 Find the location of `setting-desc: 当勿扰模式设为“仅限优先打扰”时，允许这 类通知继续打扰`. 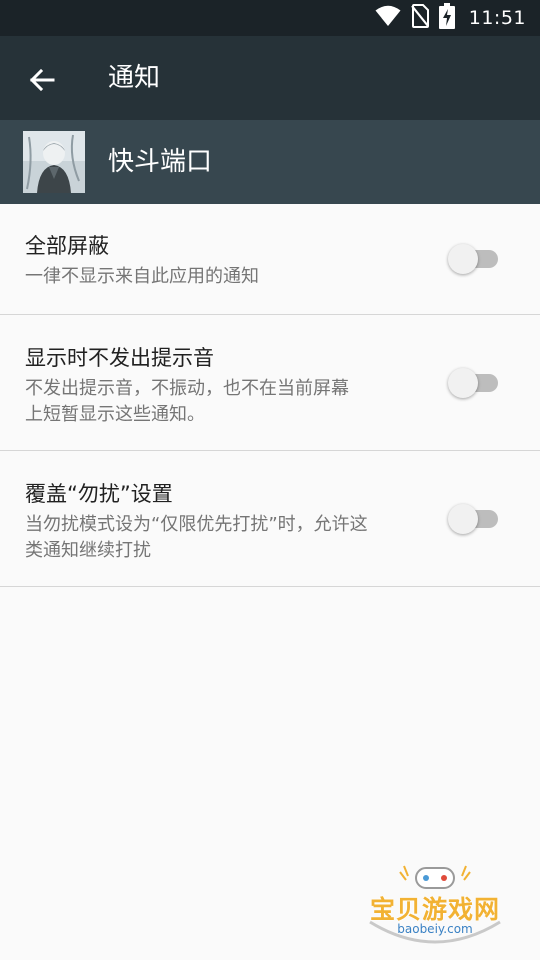

setting-desc: 当勿扰模式设为“仅限优先打扰”时，允许这 类通知继续打扰 is located at coordinates (225, 538).